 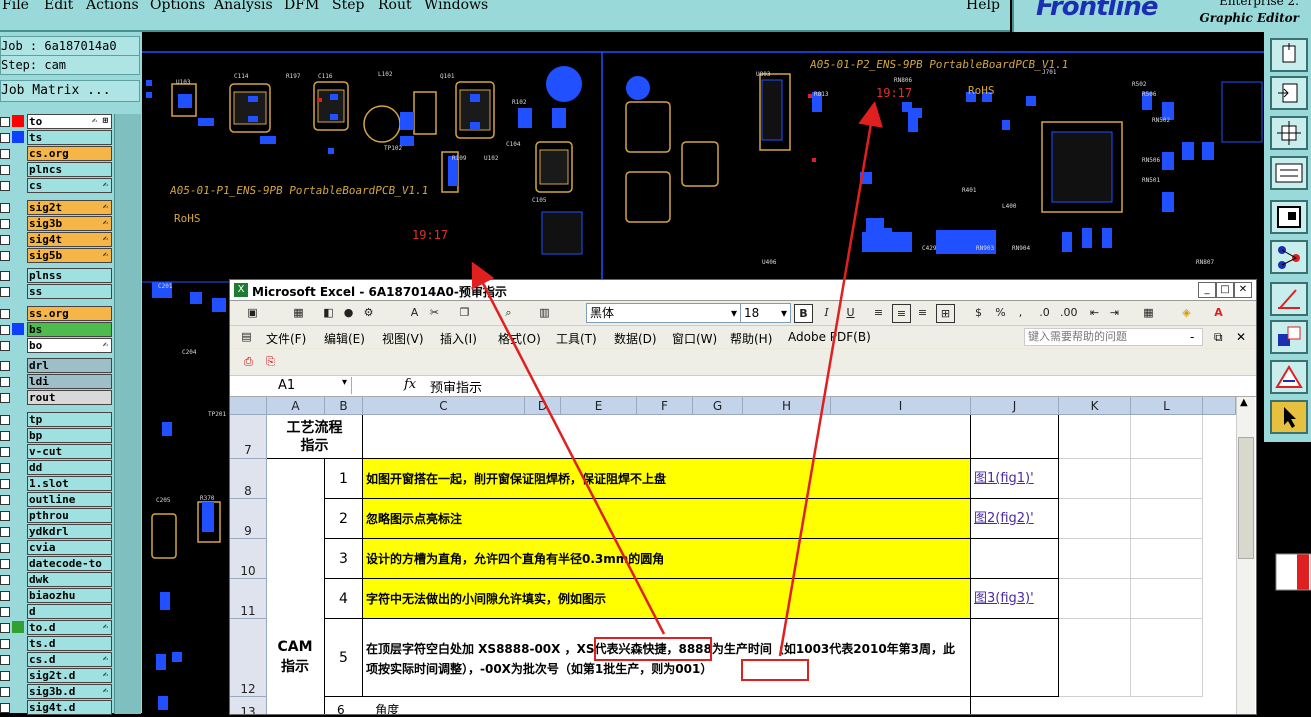 I want to click on layer-name: sig2t.d ✍, so click(x=69, y=675).